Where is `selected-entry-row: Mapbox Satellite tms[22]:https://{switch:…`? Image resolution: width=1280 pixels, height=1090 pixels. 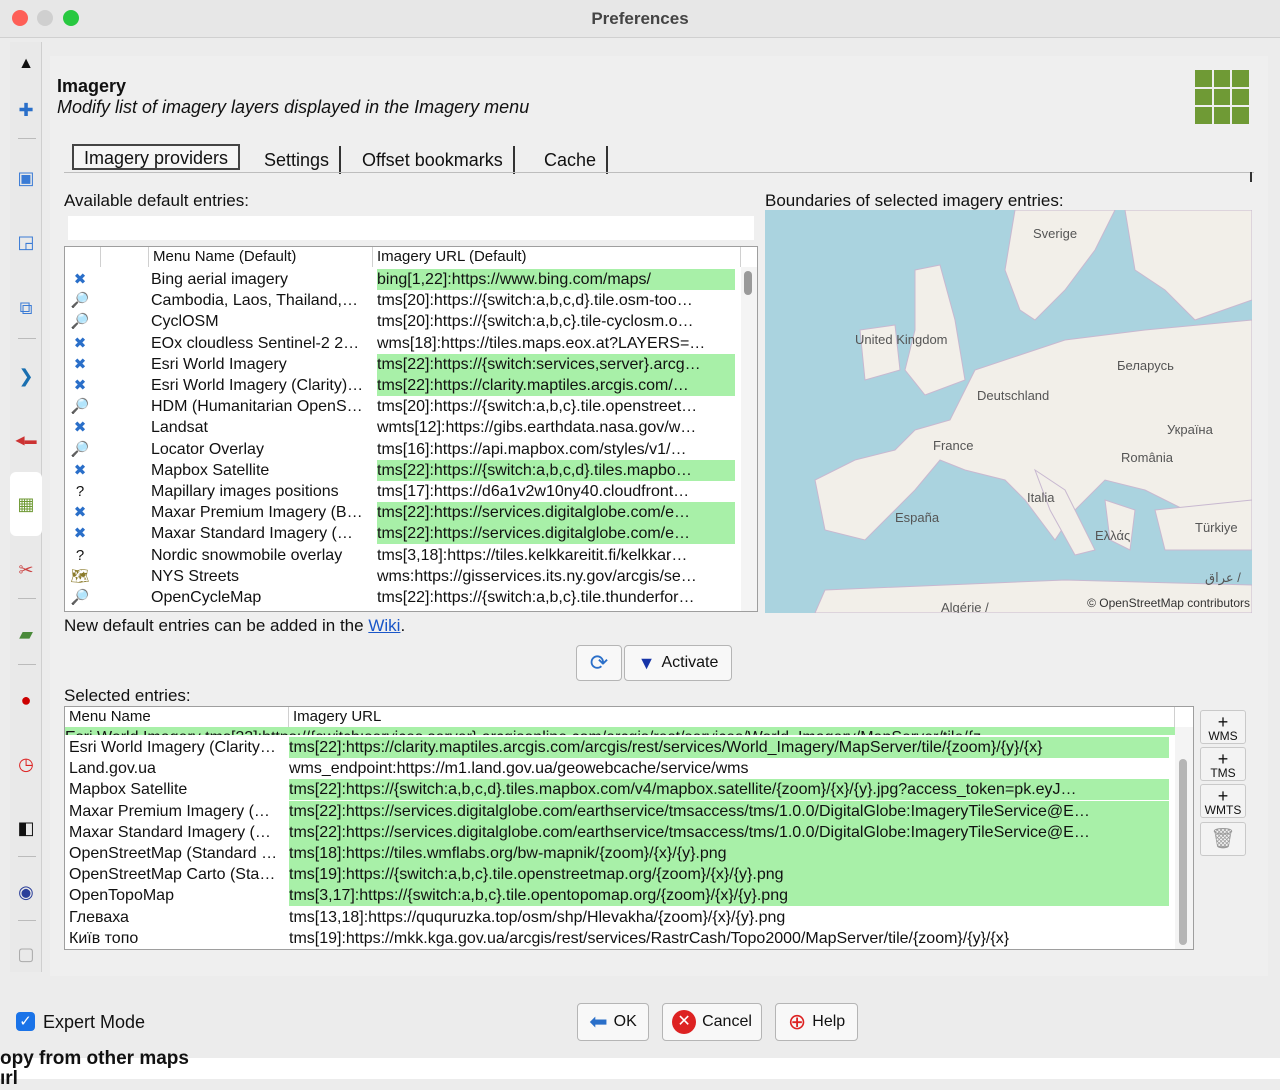
selected-entry-row: Mapbox Satellite tms[22]:https://{switch:… is located at coordinates (620, 790).